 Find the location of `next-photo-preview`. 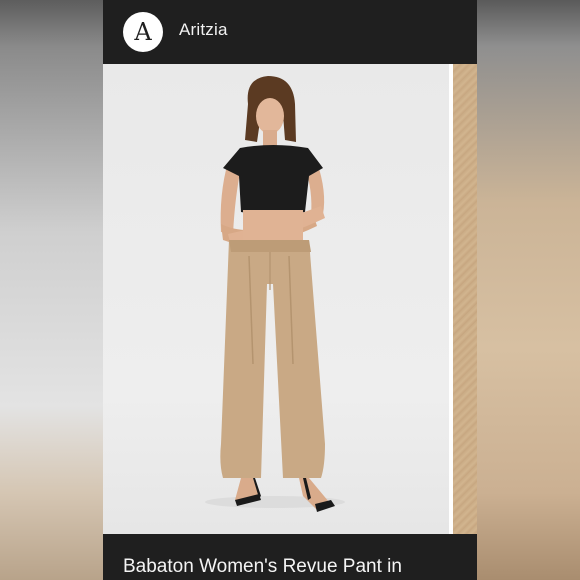

next-photo-preview is located at coordinates (465, 299).